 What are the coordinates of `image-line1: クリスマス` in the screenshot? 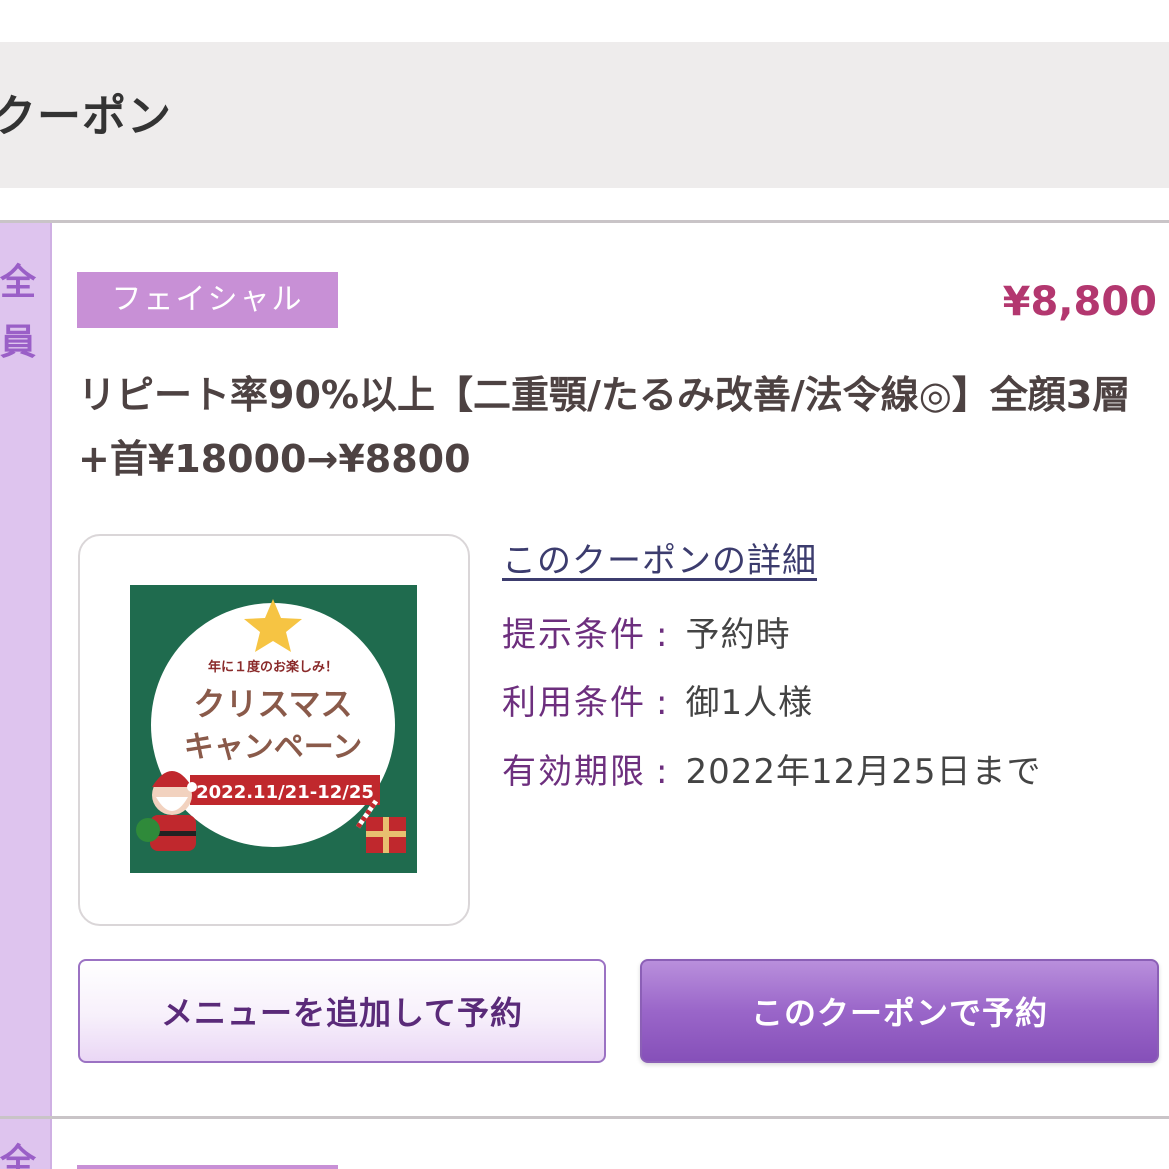 It's located at (272, 704).